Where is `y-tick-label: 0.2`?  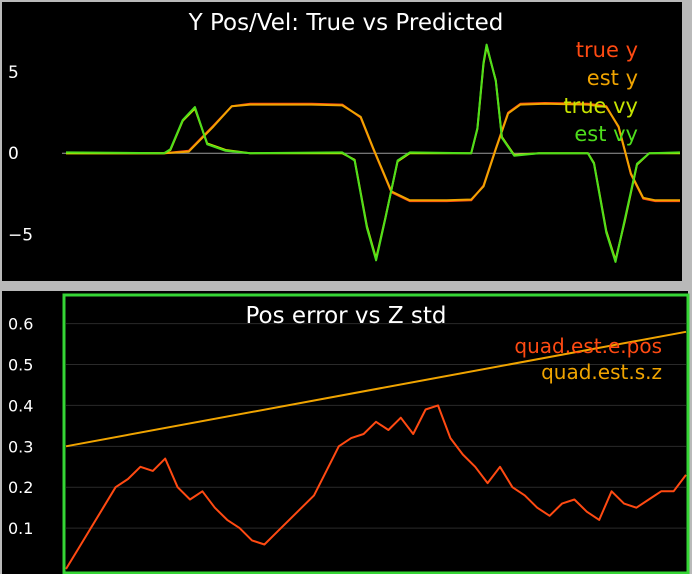
y-tick-label: 0.2 is located at coordinates (20, 487).